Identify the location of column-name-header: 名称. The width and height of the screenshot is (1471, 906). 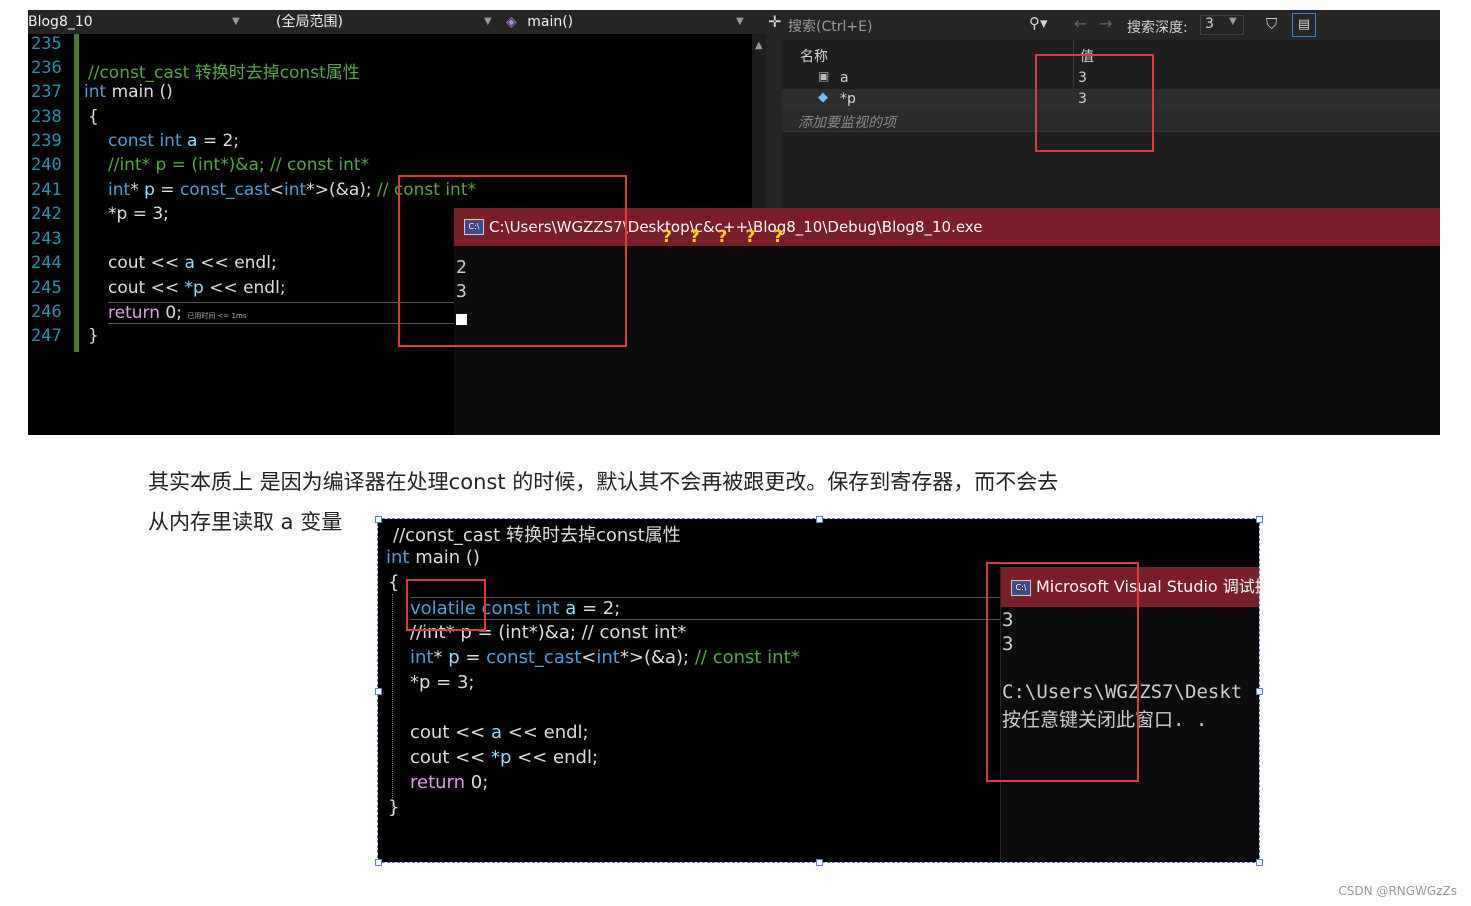
(814, 56).